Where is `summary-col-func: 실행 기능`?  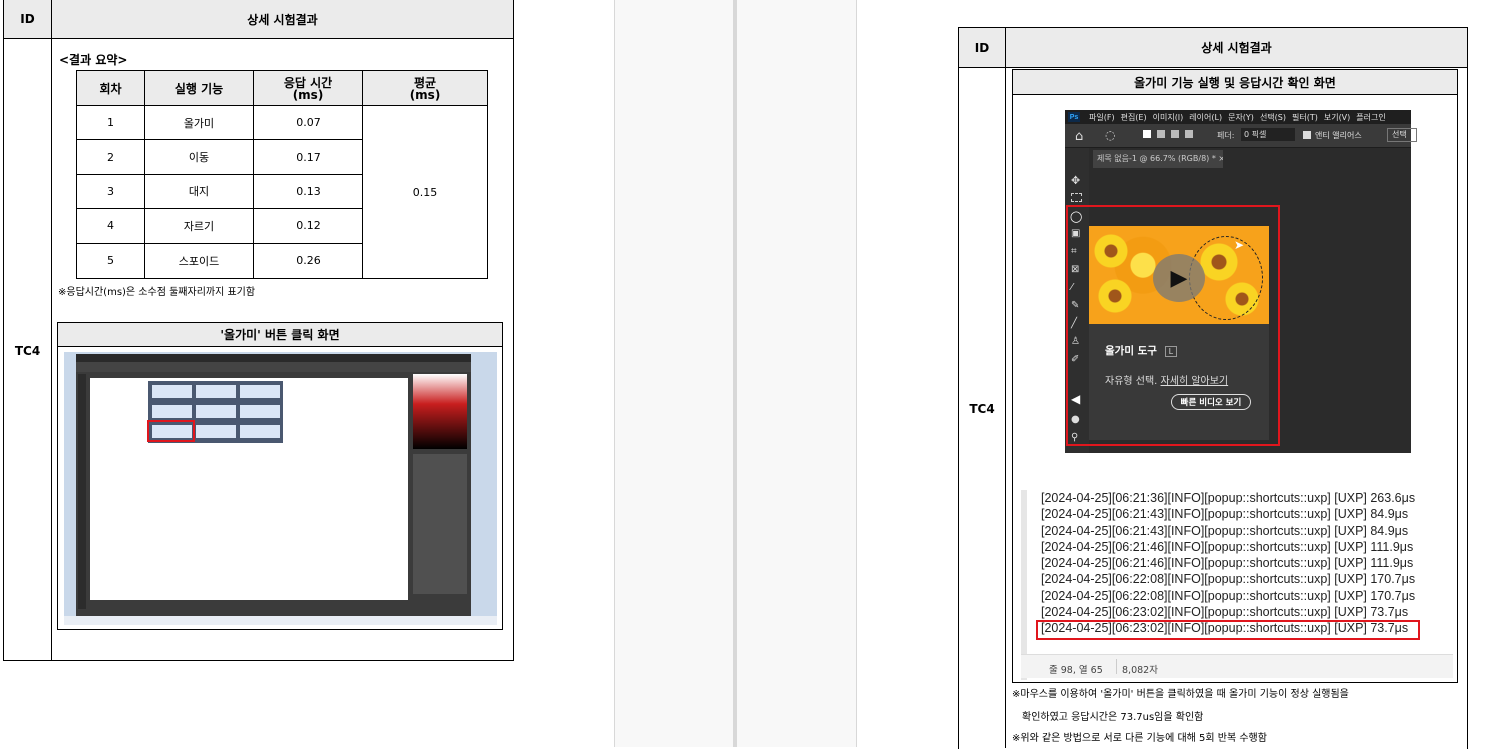 summary-col-func: 실행 기능 is located at coordinates (199, 88).